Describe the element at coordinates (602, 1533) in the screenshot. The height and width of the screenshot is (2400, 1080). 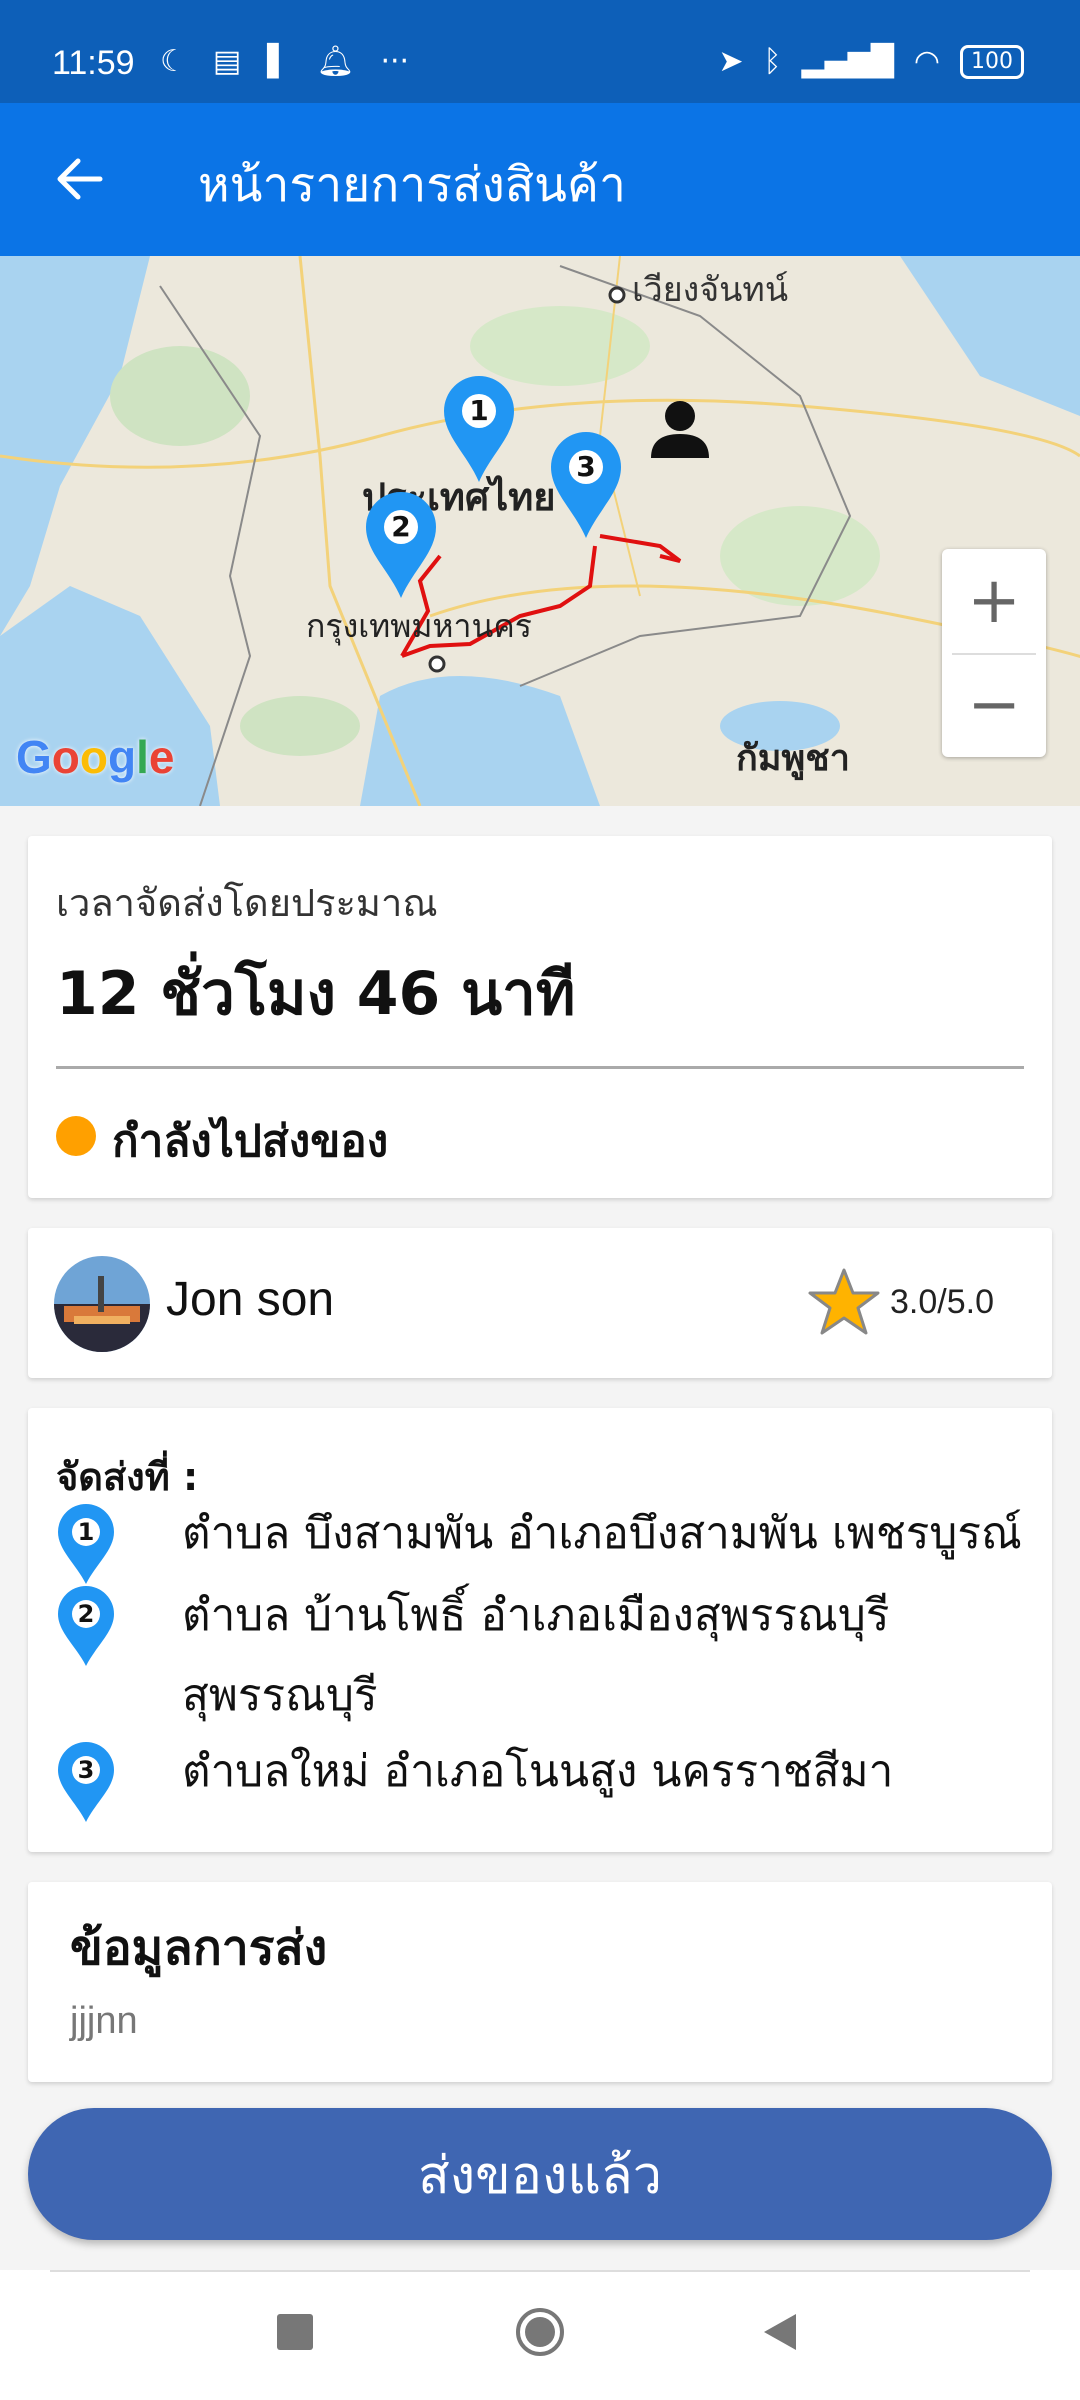
I see `destination-text: ตำบล บึงสามพัน อำเภอบึงสามพัน เพชรบูรณ์` at that location.